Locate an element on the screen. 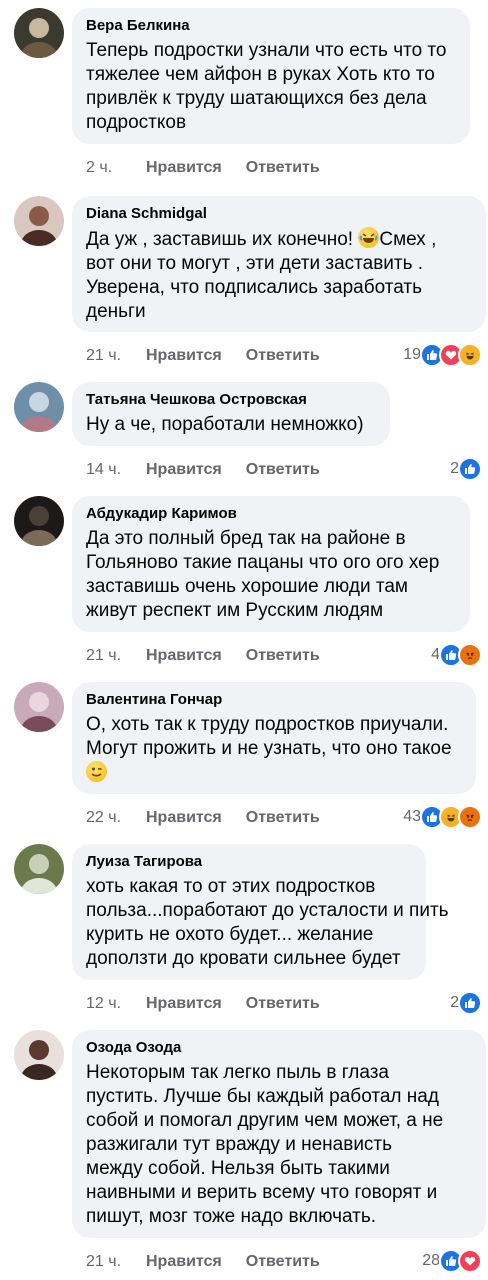 This screenshot has height=1280, width=488. comment-text-line: вот они то могут , эти дети заставить . is located at coordinates (255, 263).